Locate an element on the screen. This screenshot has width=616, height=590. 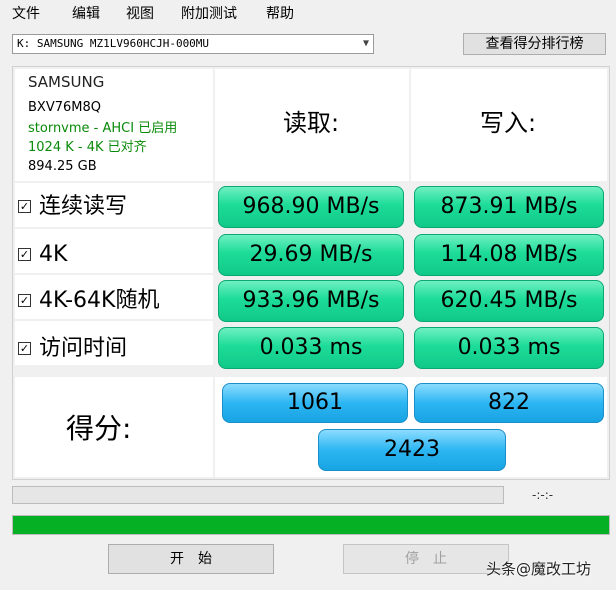
elapsed-time: -:-:- is located at coordinates (543, 495).